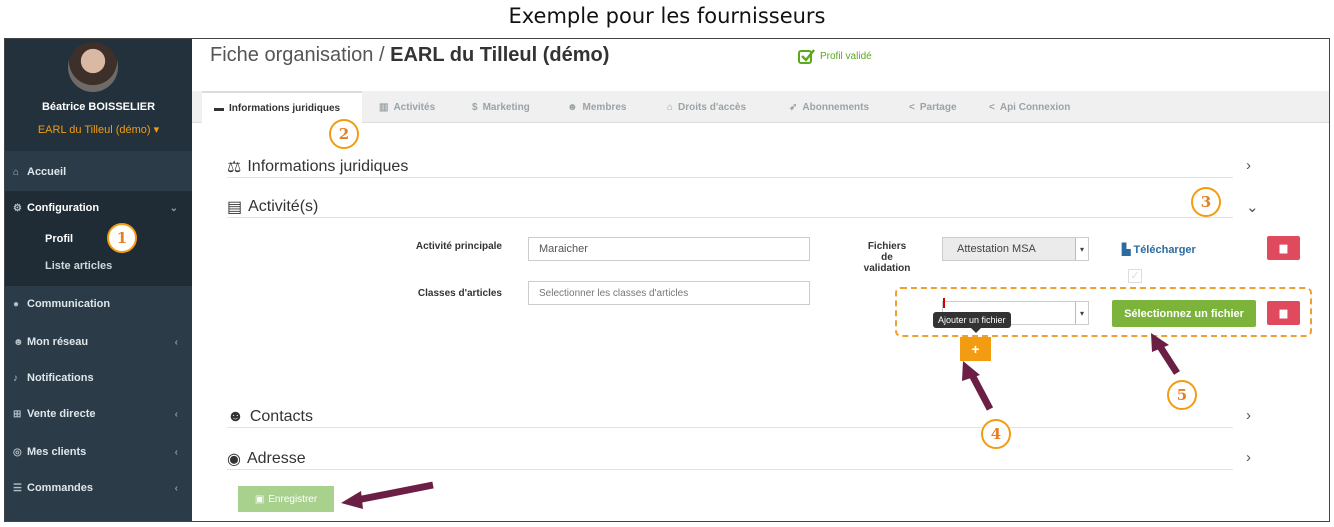  What do you see at coordinates (1206, 202) in the screenshot?
I see `callout-3: 3` at bounding box center [1206, 202].